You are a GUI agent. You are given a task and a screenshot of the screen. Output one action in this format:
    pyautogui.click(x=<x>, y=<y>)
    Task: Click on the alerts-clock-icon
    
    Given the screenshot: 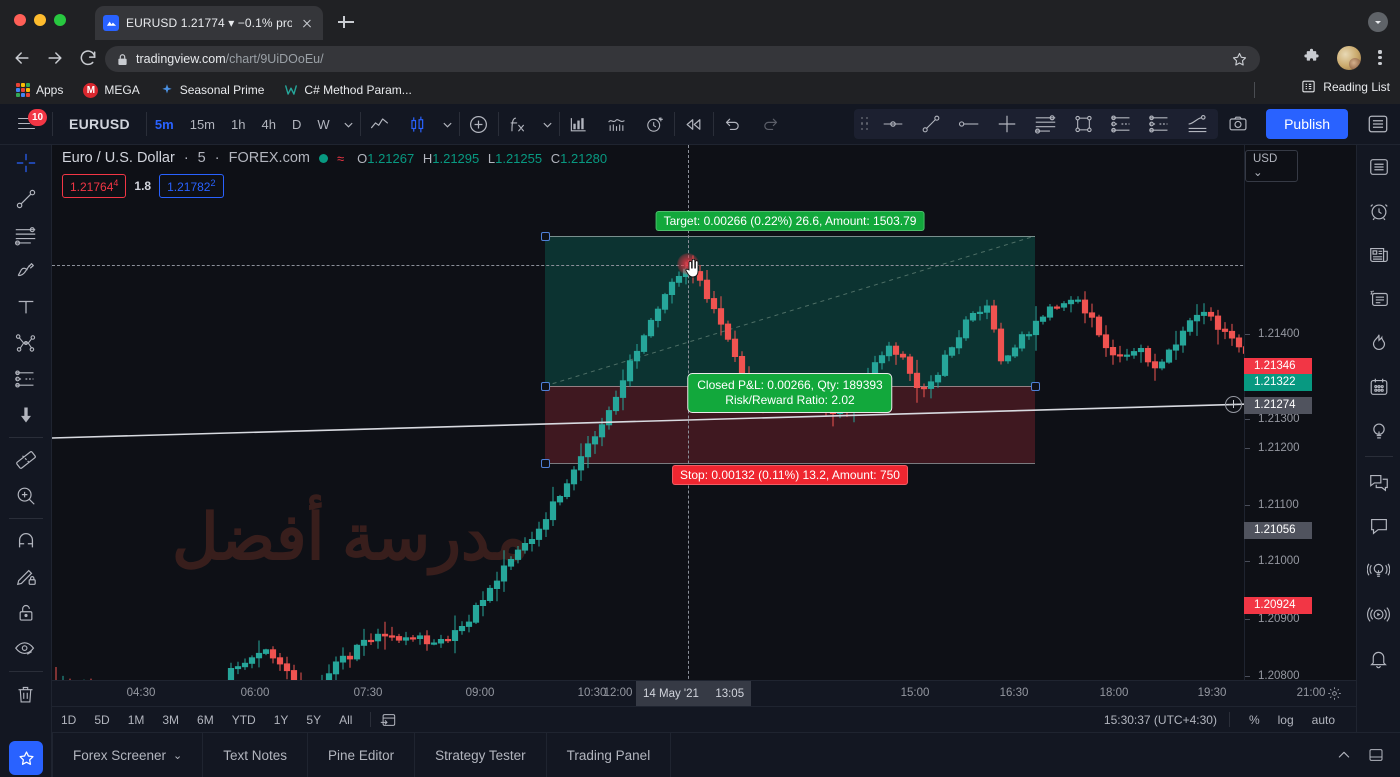 What is the action you would take?
    pyautogui.click(x=1378, y=211)
    